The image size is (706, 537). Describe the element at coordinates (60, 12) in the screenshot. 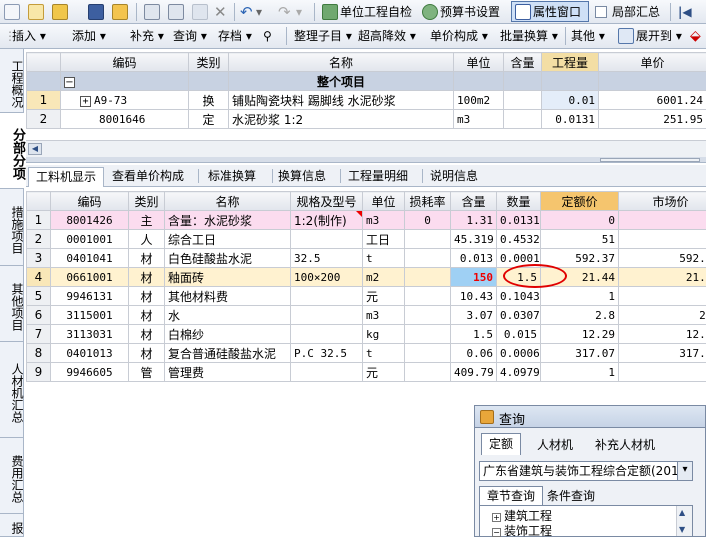

I see `open-dropdown-icon` at that location.